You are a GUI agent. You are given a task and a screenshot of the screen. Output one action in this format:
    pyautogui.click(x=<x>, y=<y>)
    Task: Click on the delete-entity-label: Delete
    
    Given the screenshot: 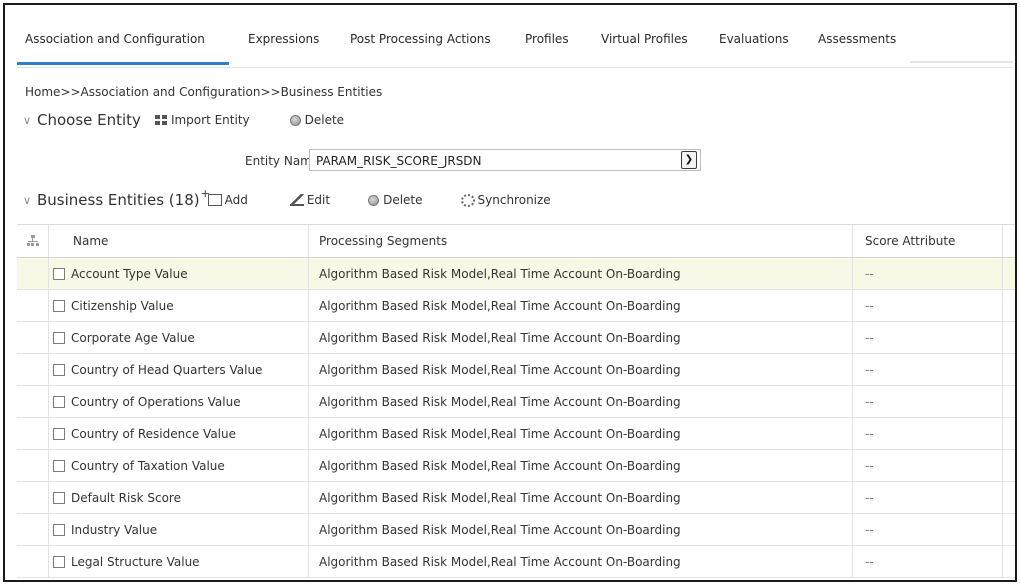 What is the action you would take?
    pyautogui.click(x=324, y=120)
    